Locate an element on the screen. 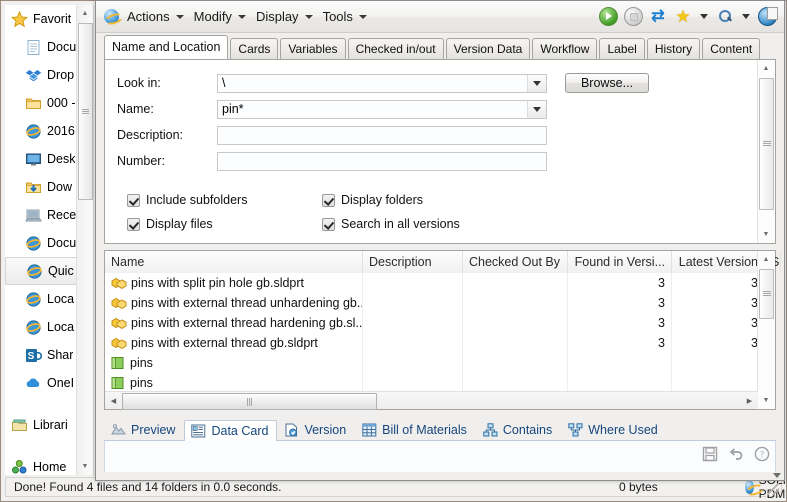 This screenshot has height=502, width=787. tab-version-data: Version Data is located at coordinates (488, 49).